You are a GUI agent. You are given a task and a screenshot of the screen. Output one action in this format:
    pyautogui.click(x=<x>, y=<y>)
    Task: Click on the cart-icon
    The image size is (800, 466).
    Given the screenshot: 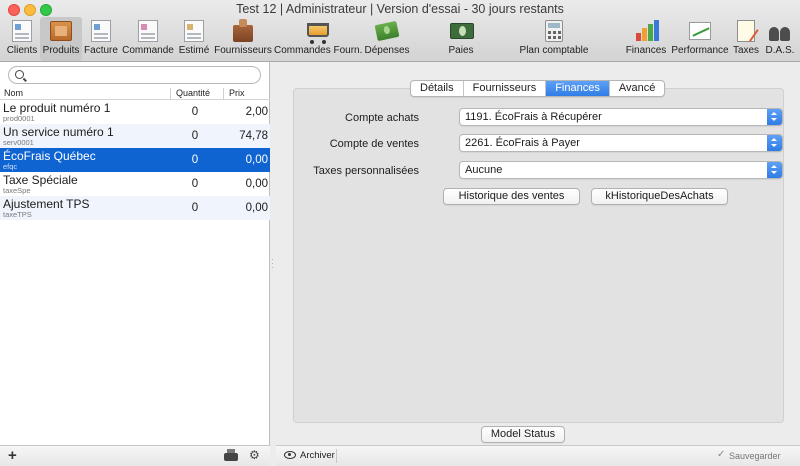 What is the action you would take?
    pyautogui.click(x=318, y=31)
    